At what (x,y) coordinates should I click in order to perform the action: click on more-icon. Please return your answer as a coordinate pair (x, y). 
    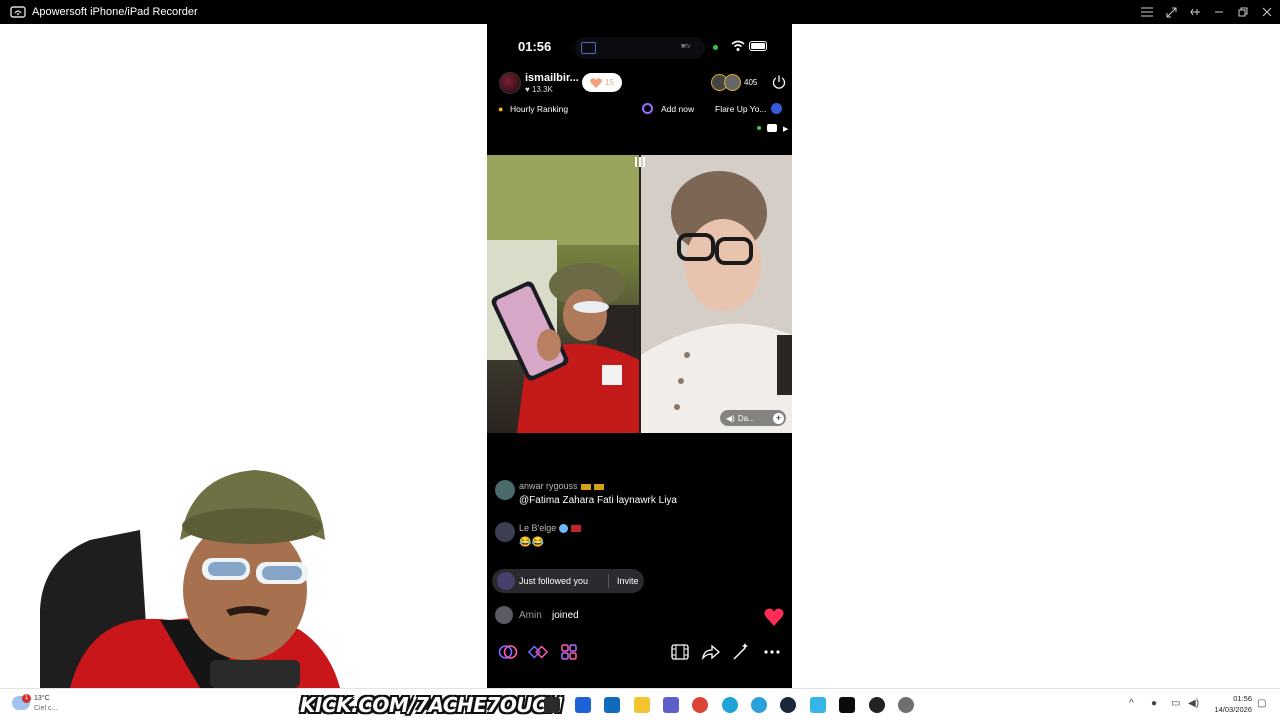
    Looking at the image, I should click on (772, 652).